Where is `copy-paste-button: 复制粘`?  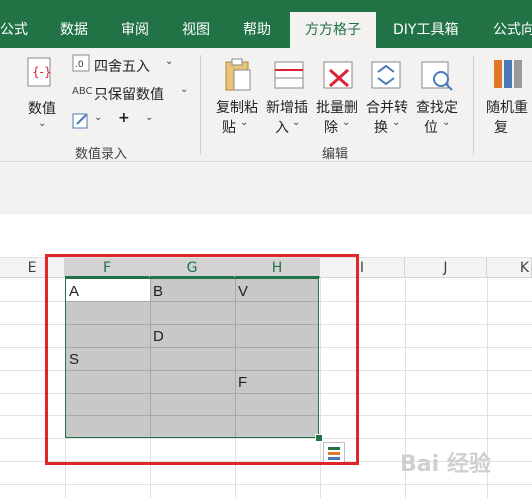 copy-paste-button: 复制粘 is located at coordinates (237, 107).